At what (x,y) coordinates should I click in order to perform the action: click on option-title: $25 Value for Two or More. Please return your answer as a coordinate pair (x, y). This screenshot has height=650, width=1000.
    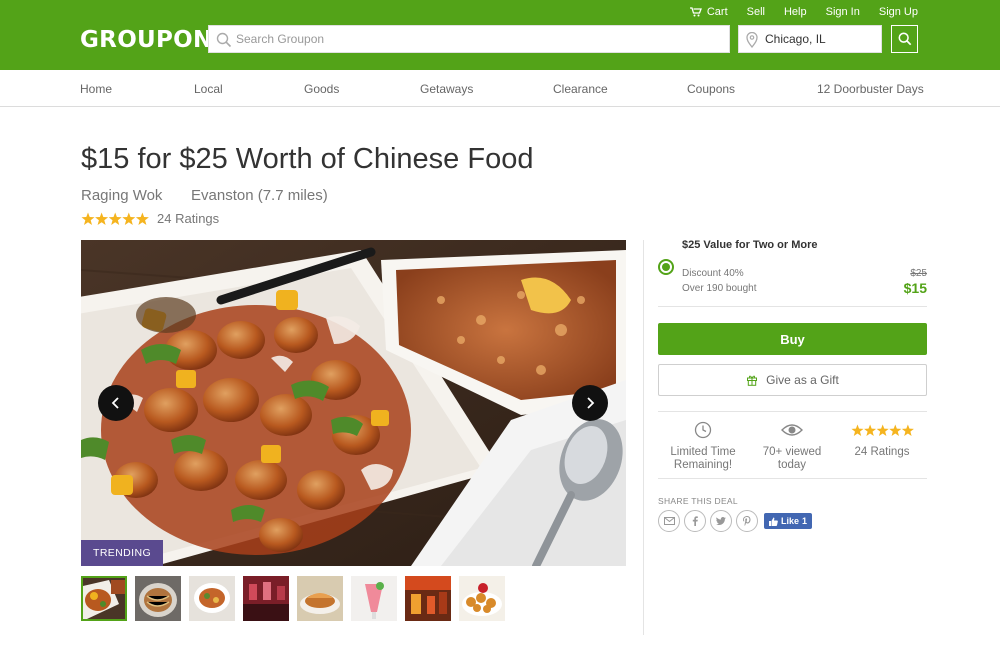
    Looking at the image, I should click on (750, 245).